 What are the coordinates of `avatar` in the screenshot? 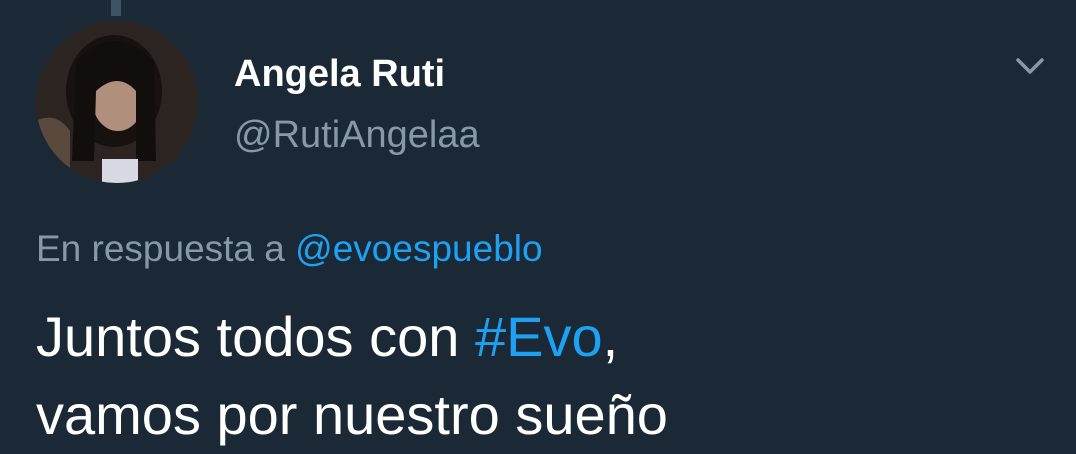 It's located at (117, 102).